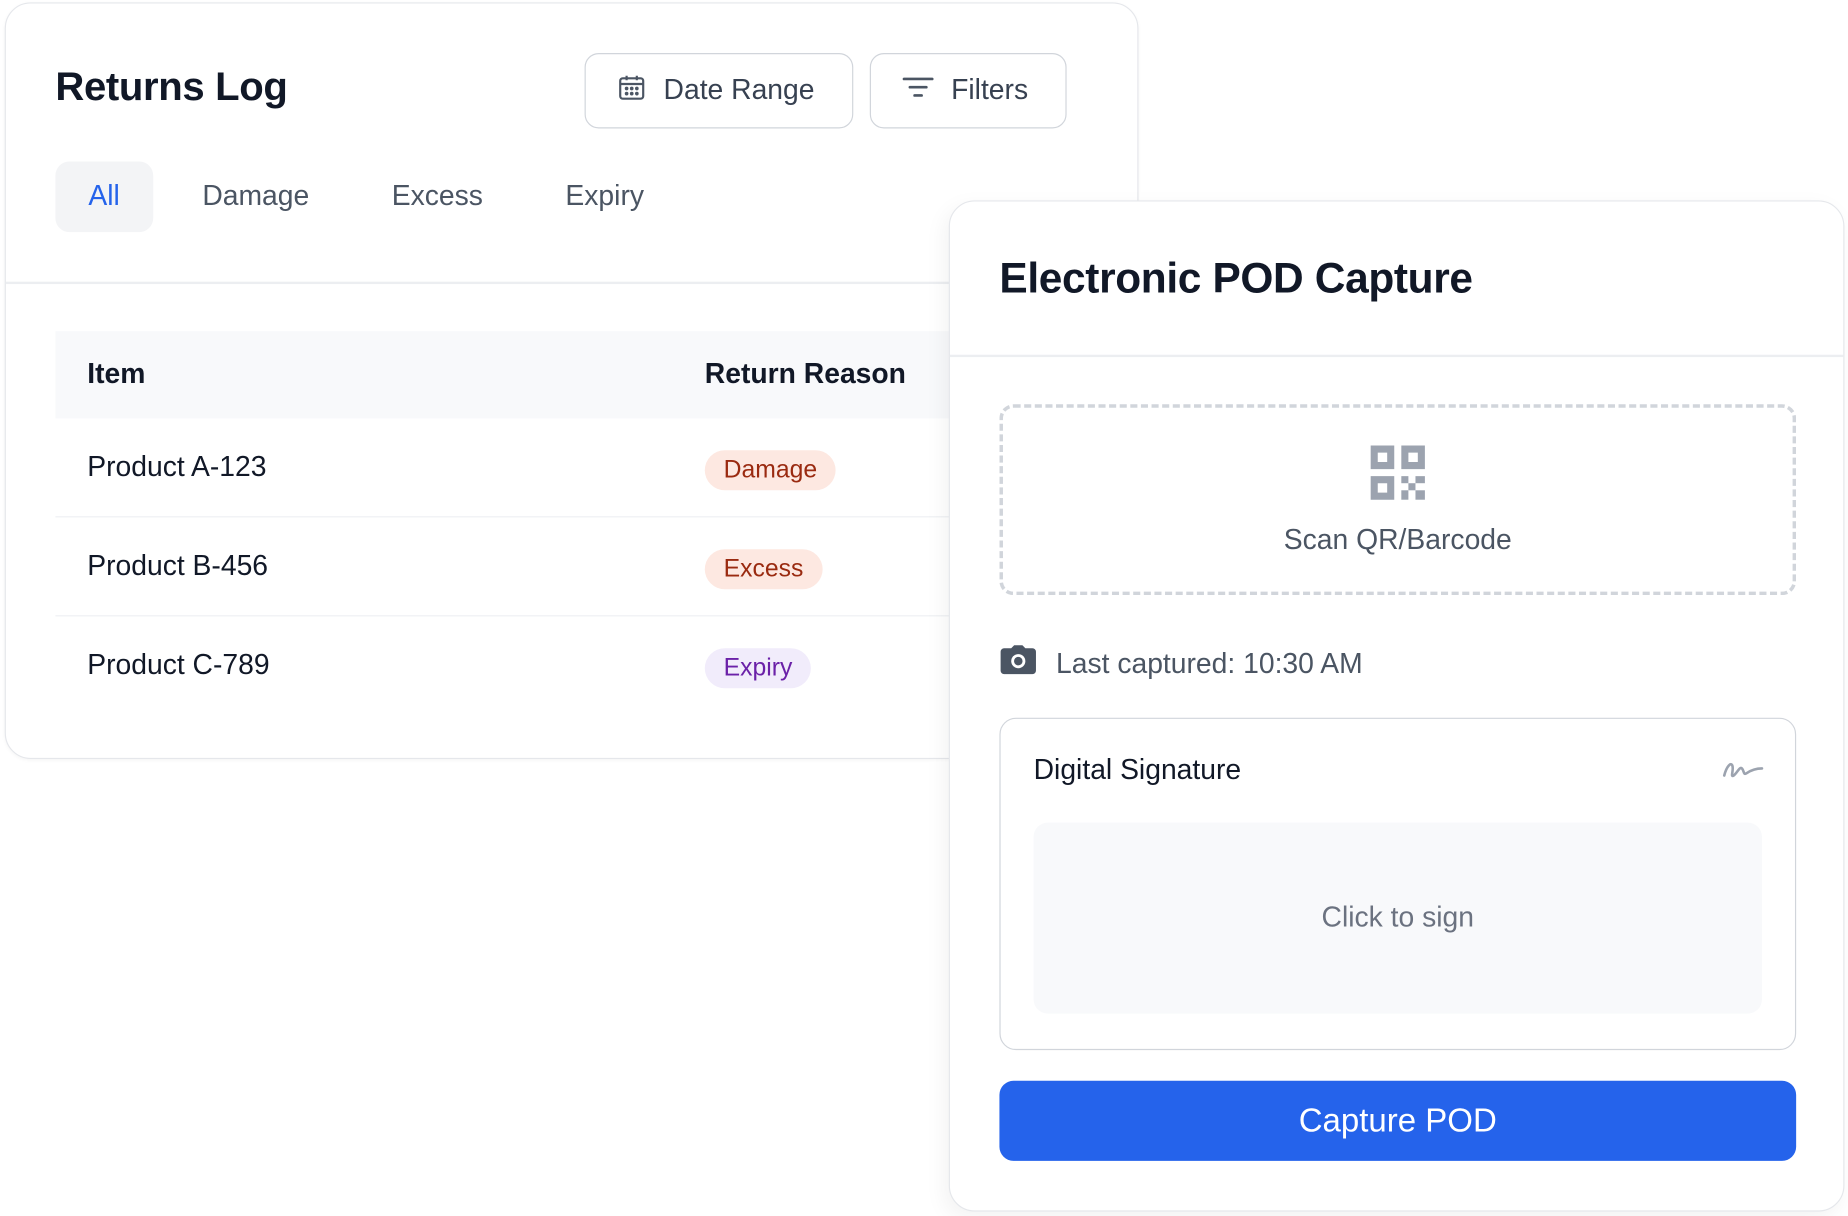 The height and width of the screenshot is (1216, 1848). I want to click on signature-placeholder: Click to sign, so click(1398, 917).